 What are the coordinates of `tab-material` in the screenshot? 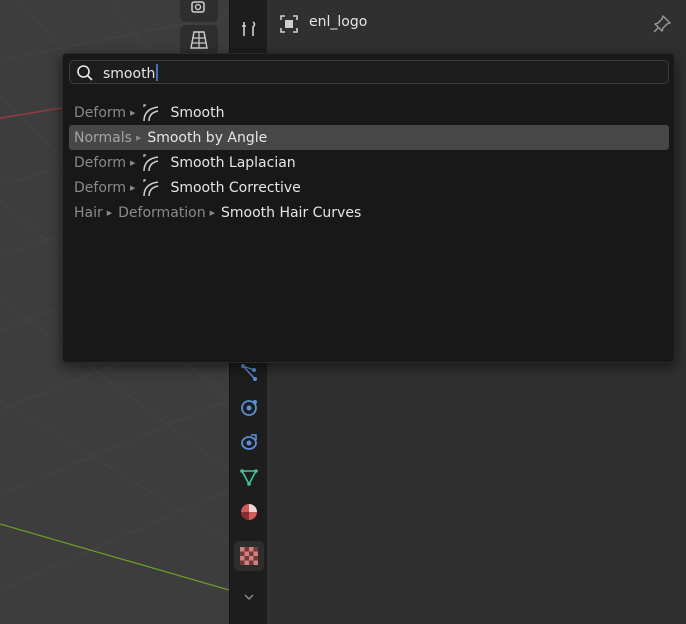 It's located at (249, 512).